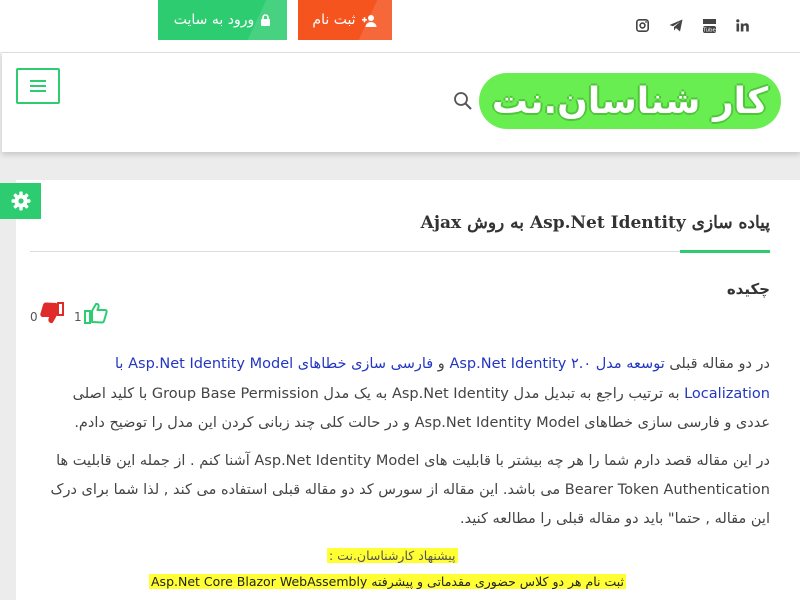 The width and height of the screenshot is (800, 600). I want to click on dislike-count: 0, so click(34, 317).